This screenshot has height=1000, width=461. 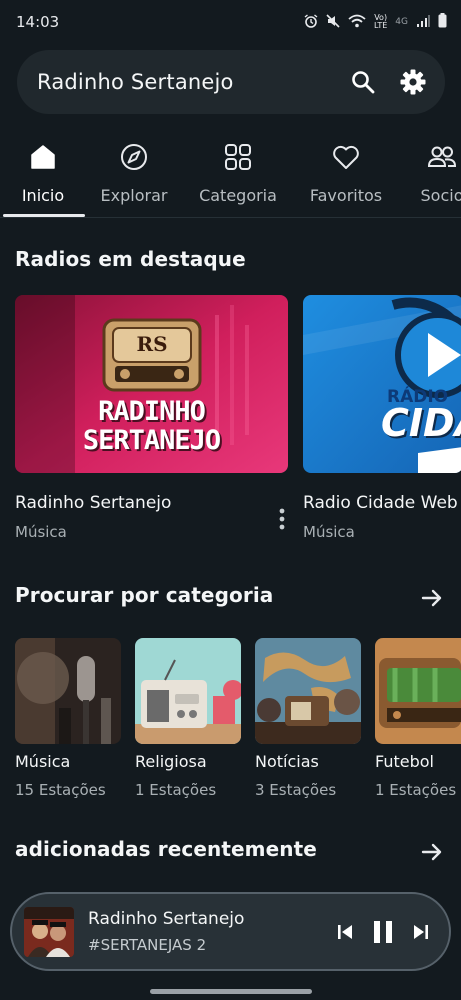 What do you see at coordinates (311, 22) in the screenshot?
I see `alarm-icon` at bounding box center [311, 22].